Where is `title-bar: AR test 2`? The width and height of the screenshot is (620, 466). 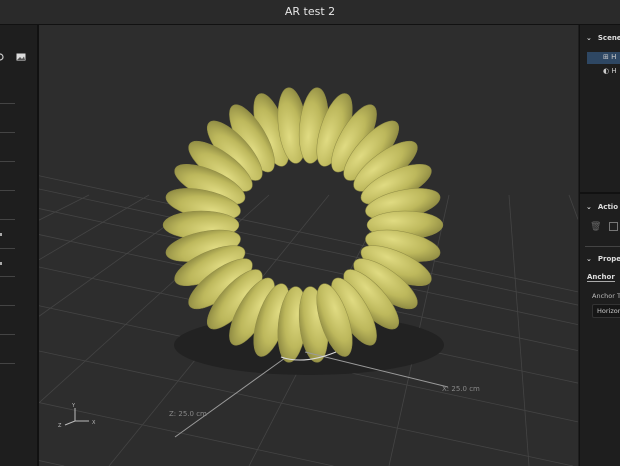 title-bar: AR test 2 is located at coordinates (310, 12).